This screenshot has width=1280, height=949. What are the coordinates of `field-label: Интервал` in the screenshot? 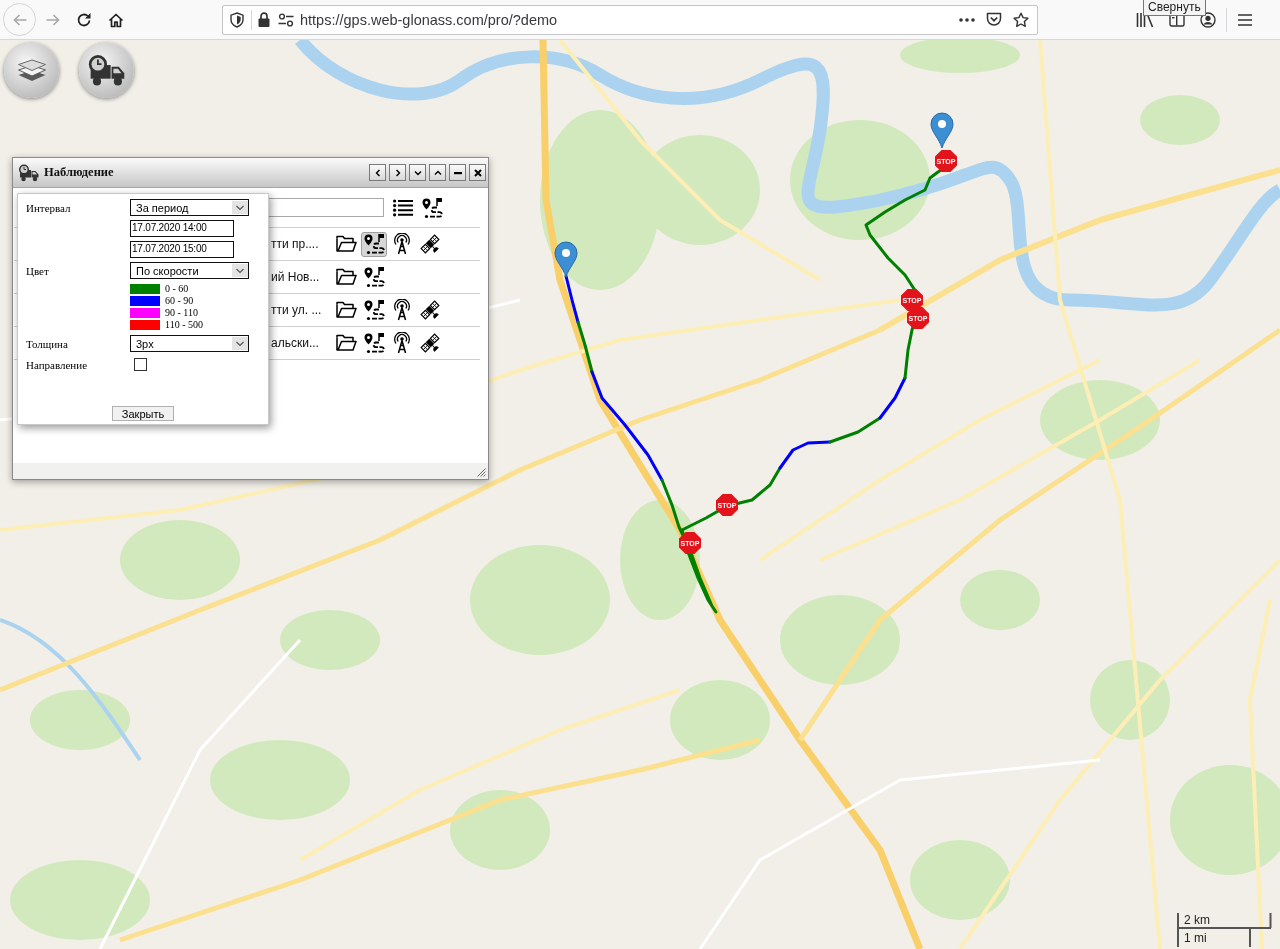 It's located at (49, 207).